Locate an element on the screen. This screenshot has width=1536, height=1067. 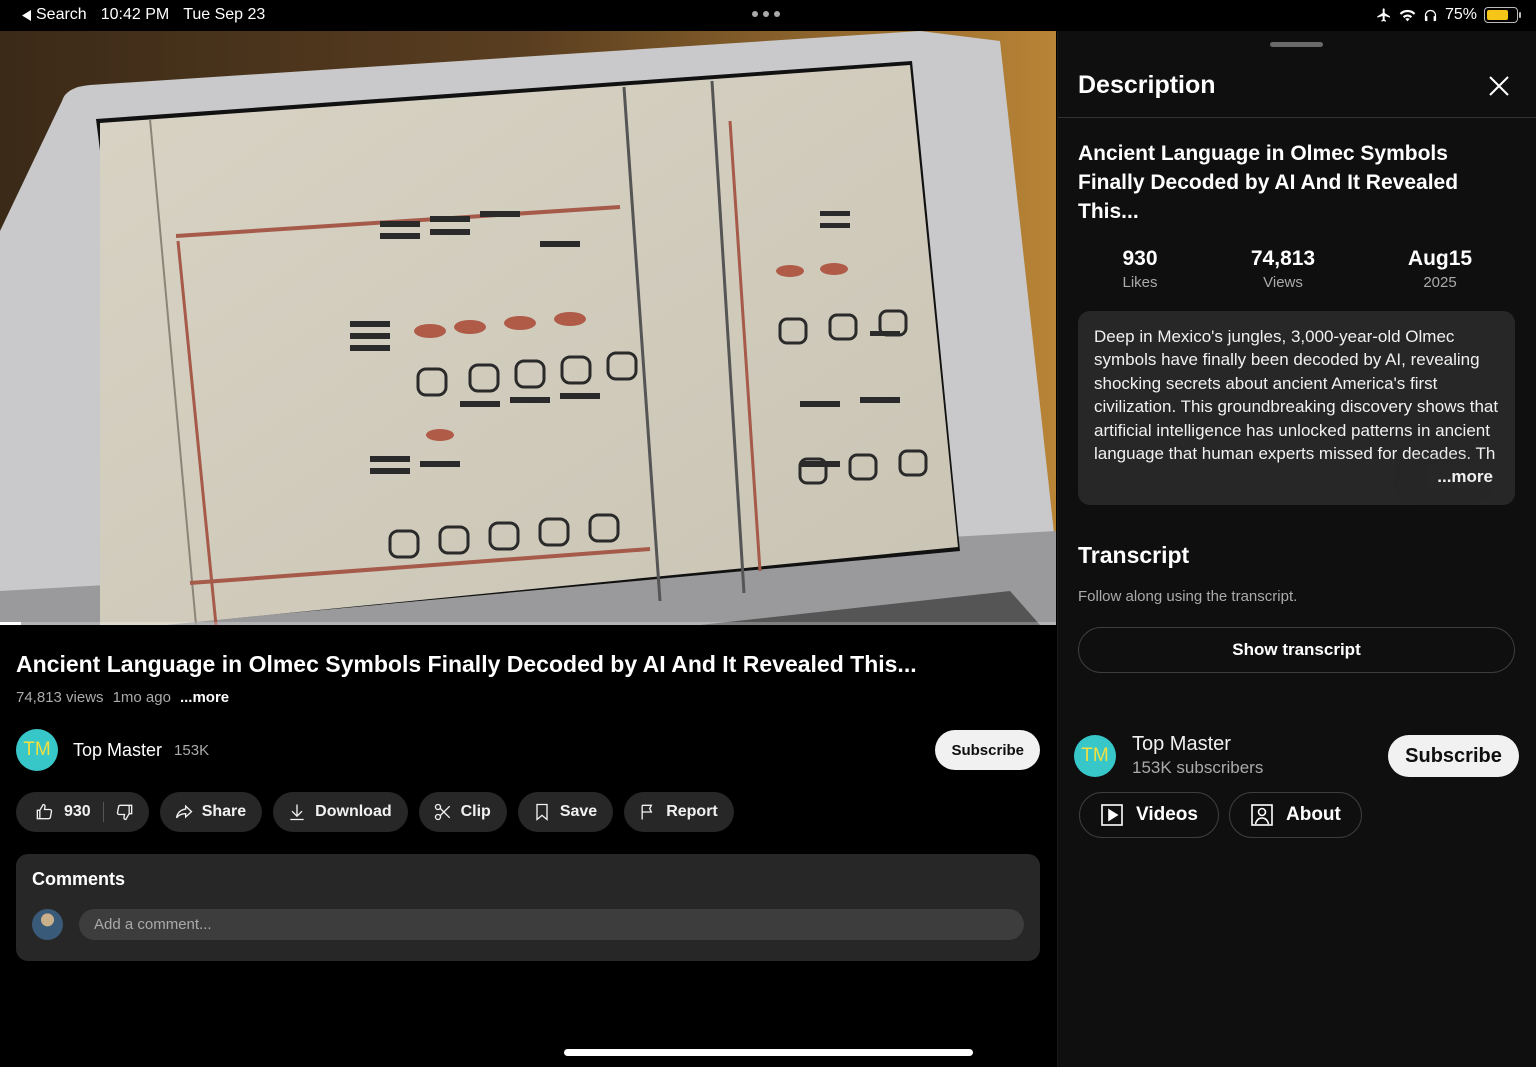
subscribe-button: Subscribe is located at coordinates (987, 750).